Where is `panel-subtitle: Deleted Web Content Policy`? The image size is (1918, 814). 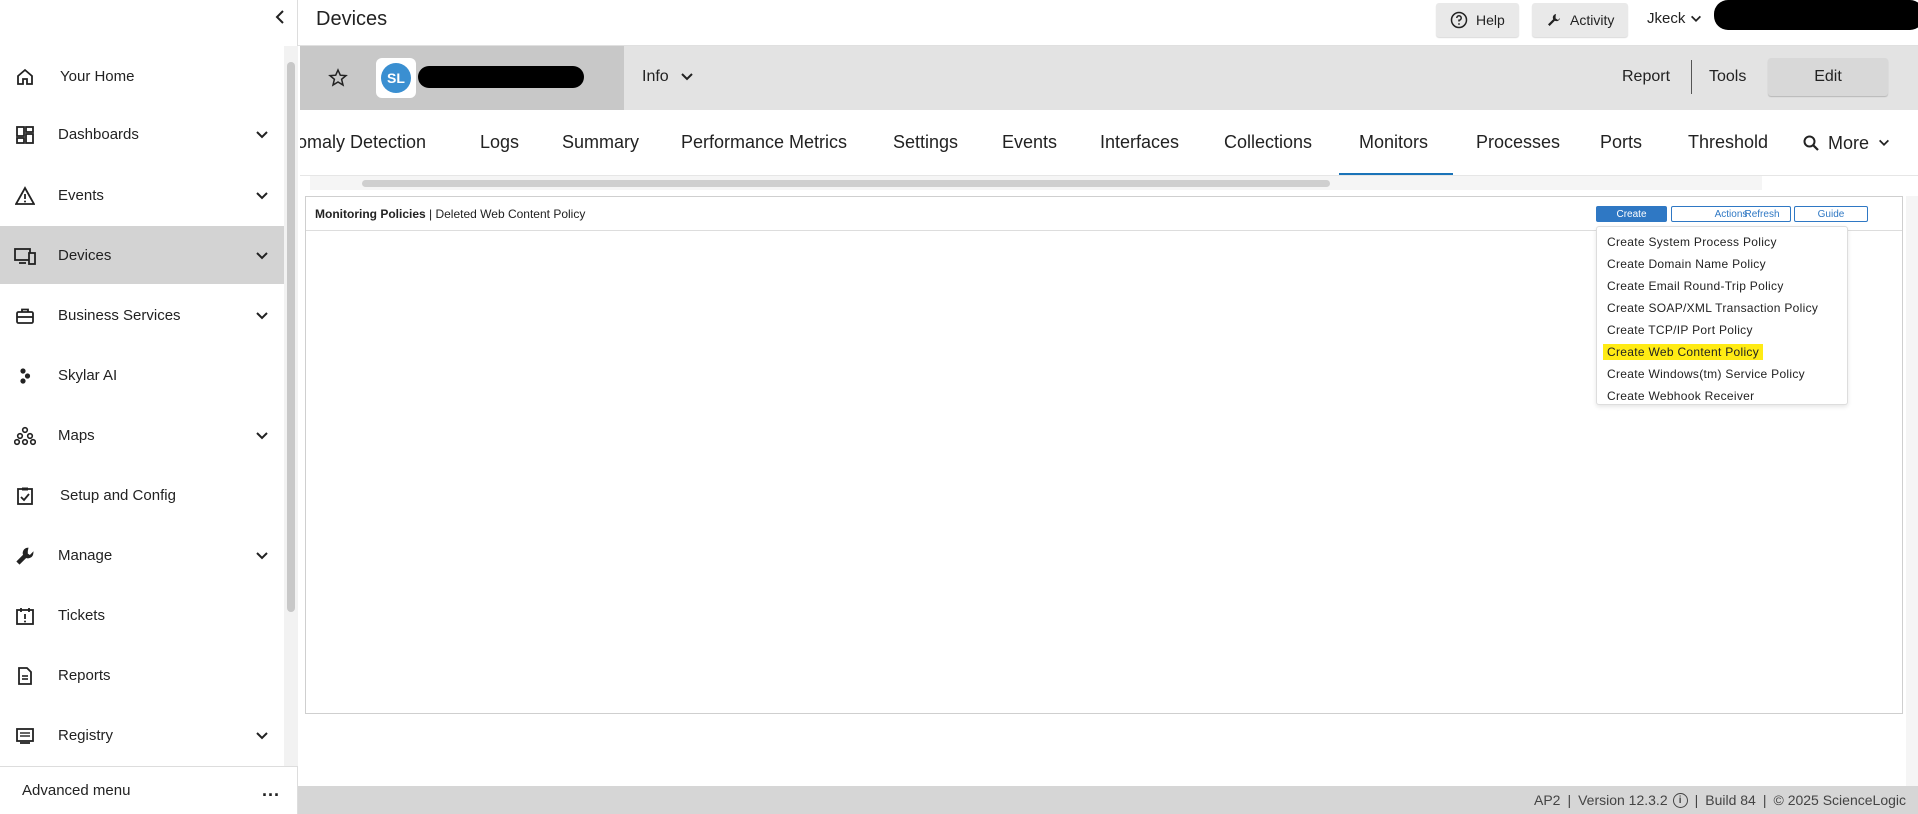
panel-subtitle: Deleted Web Content Policy is located at coordinates (510, 213).